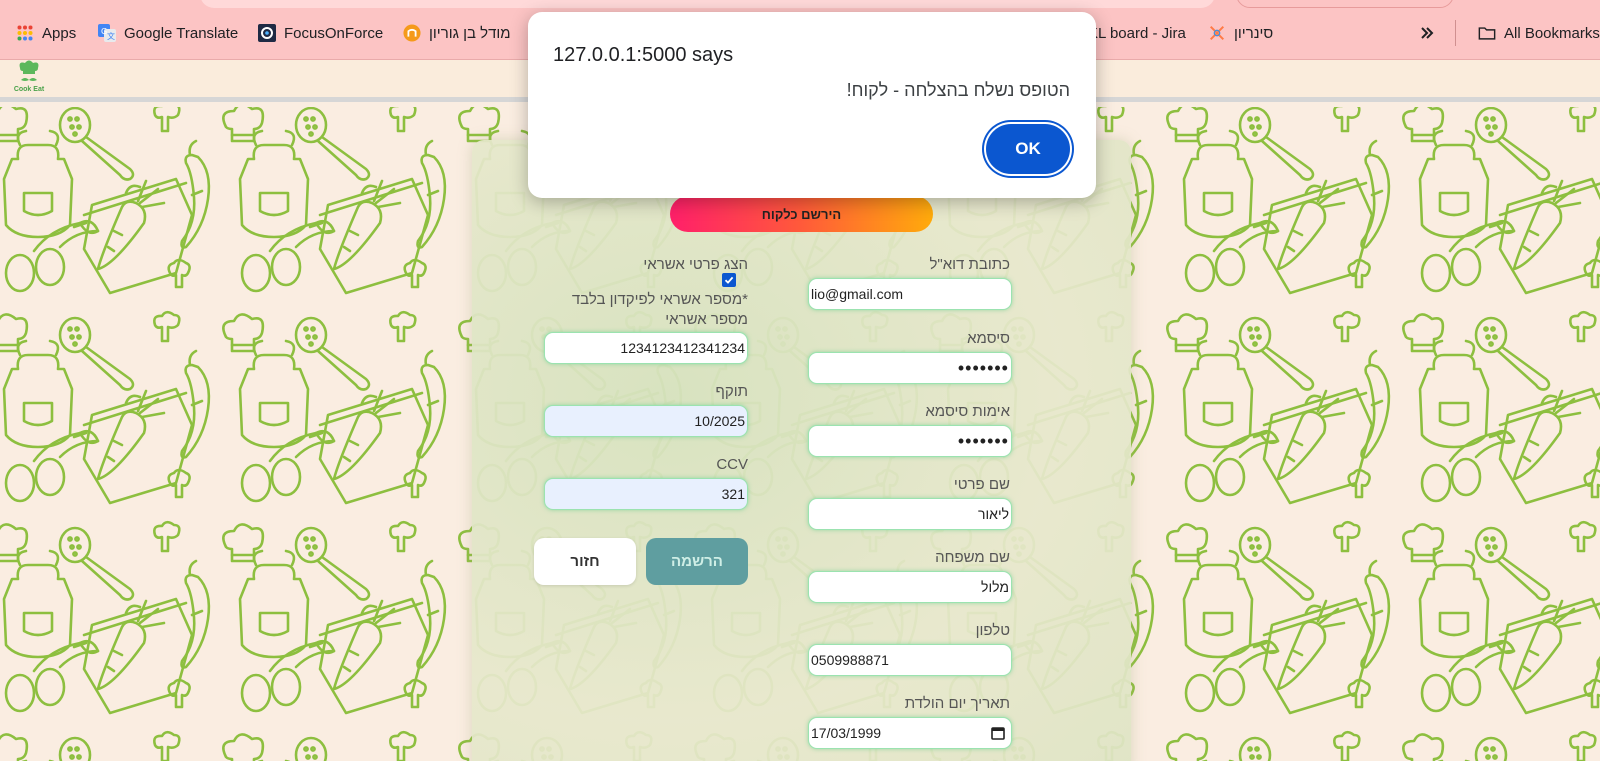  I want to click on birth-date-field: 17/03/1999, so click(910, 733).